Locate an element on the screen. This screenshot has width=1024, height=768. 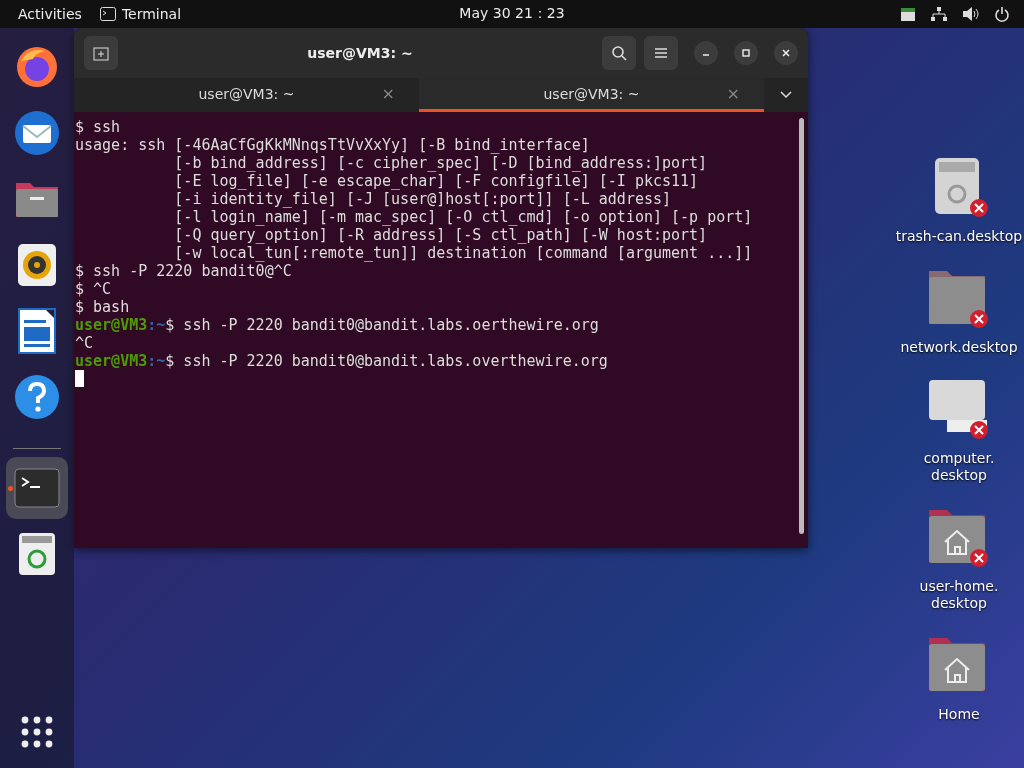
search-button is located at coordinates (619, 53).